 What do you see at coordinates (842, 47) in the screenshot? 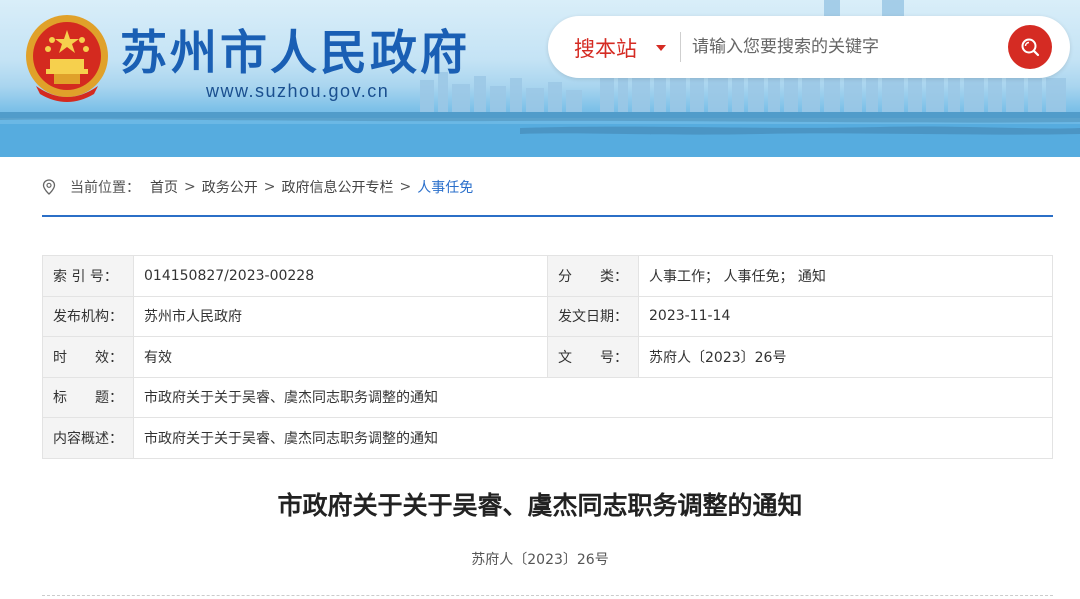
I see `search-input` at bounding box center [842, 47].